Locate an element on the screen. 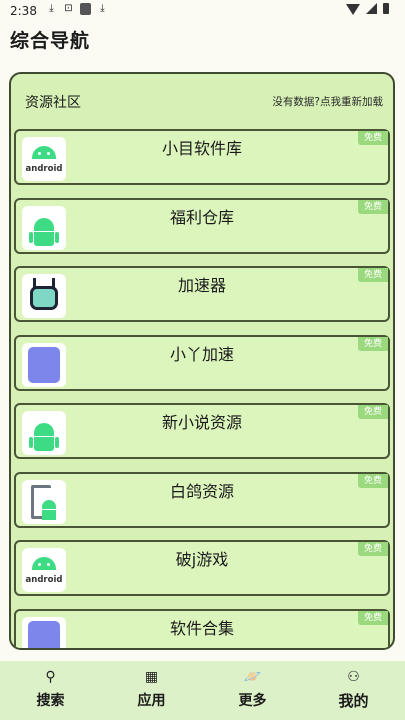 This screenshot has width=405, height=720. list-item: 软件合集 免费 is located at coordinates (202, 628).